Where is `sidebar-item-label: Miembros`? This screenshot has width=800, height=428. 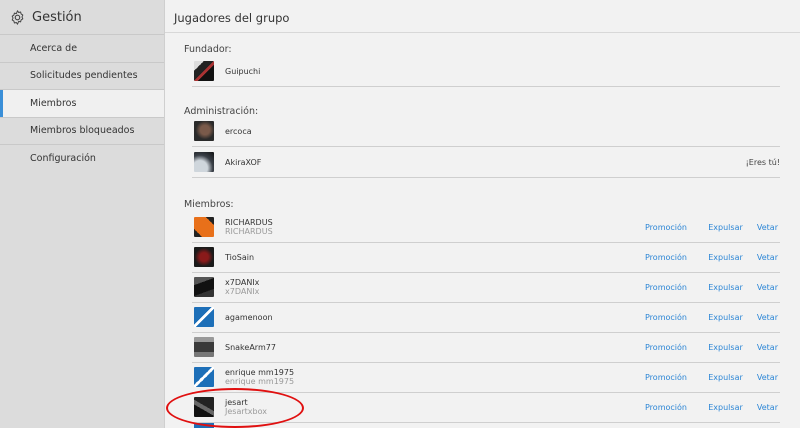 sidebar-item-label: Miembros is located at coordinates (53, 103).